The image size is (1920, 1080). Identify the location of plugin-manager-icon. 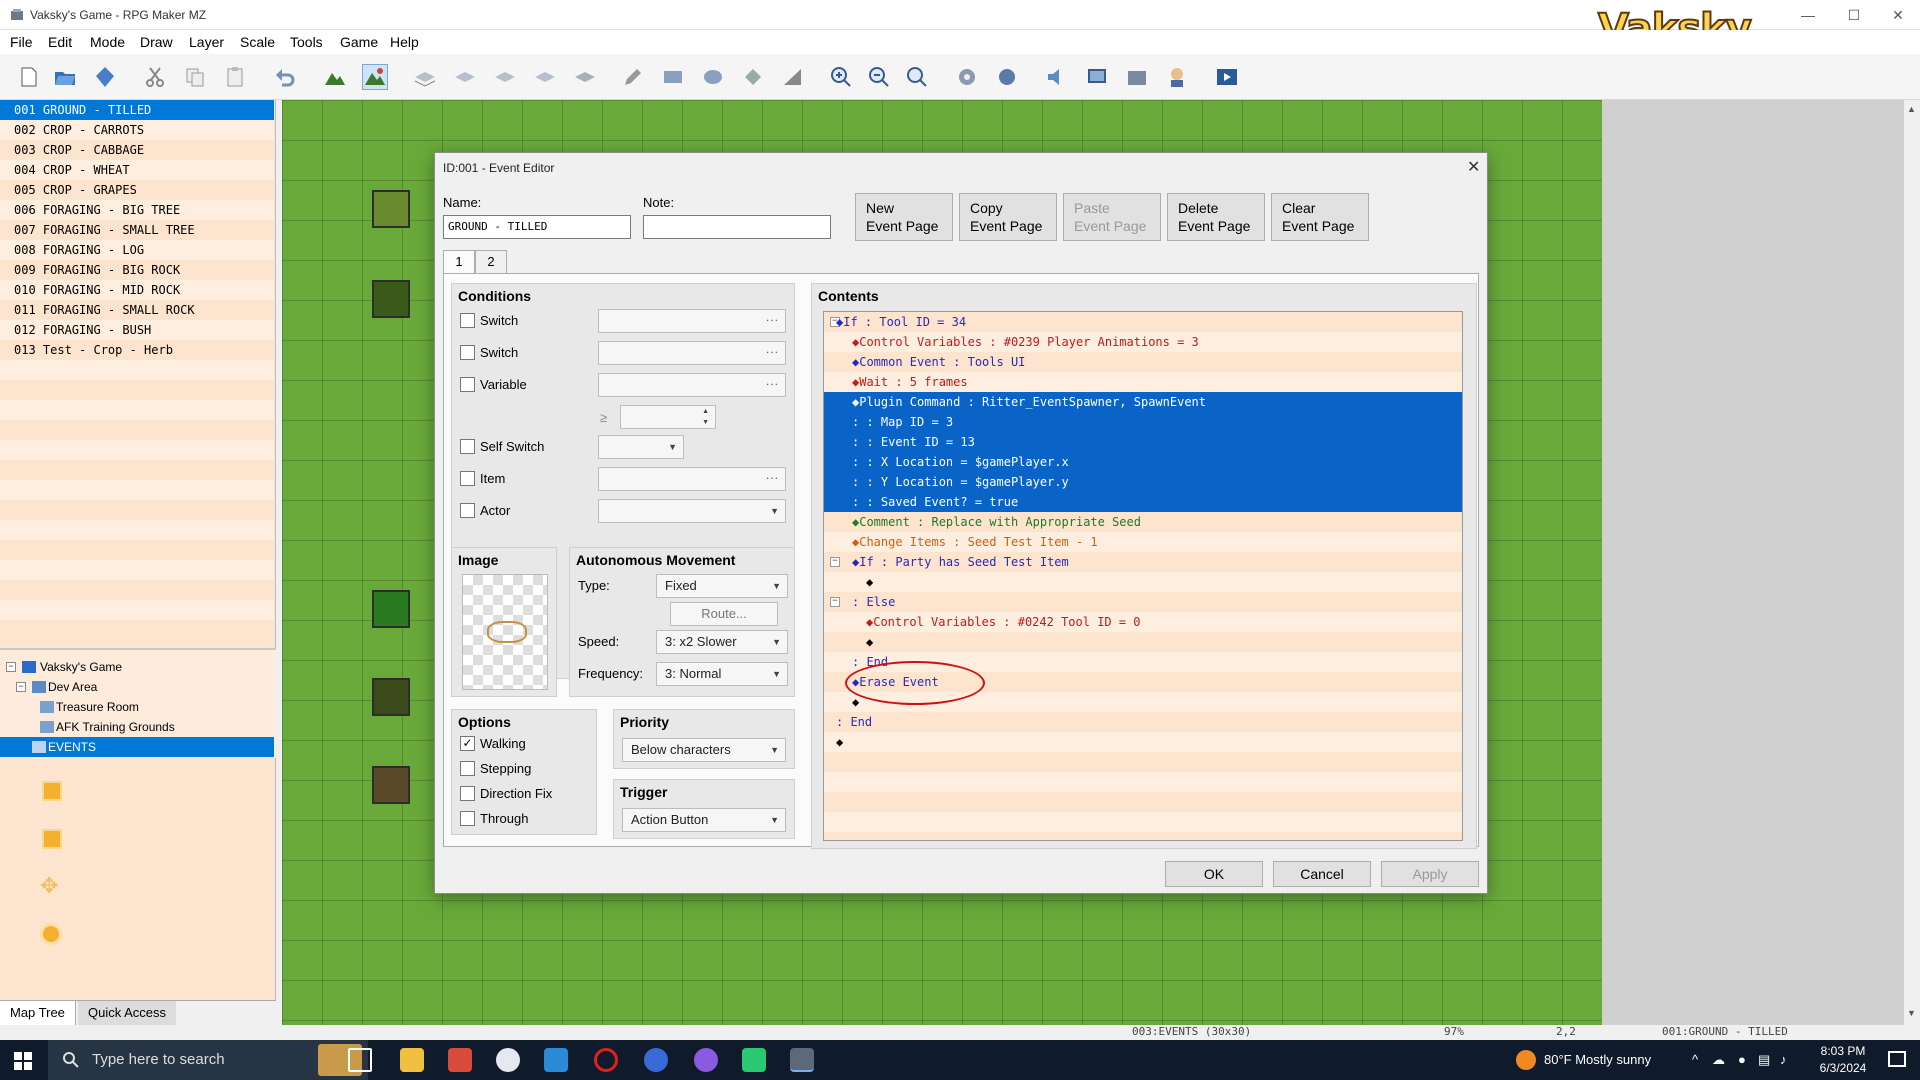
(1007, 77).